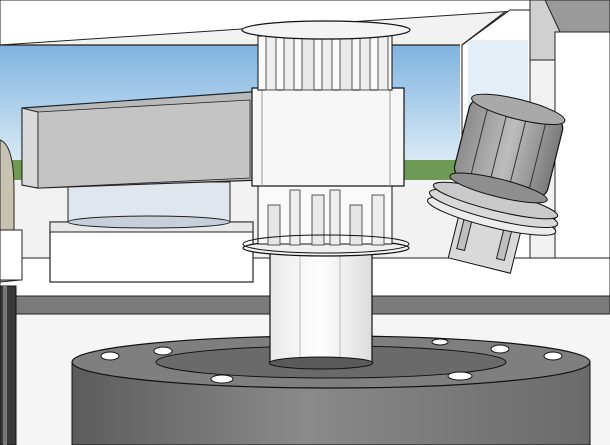  What do you see at coordinates (142, 140) in the screenshot?
I see `arm-beam` at bounding box center [142, 140].